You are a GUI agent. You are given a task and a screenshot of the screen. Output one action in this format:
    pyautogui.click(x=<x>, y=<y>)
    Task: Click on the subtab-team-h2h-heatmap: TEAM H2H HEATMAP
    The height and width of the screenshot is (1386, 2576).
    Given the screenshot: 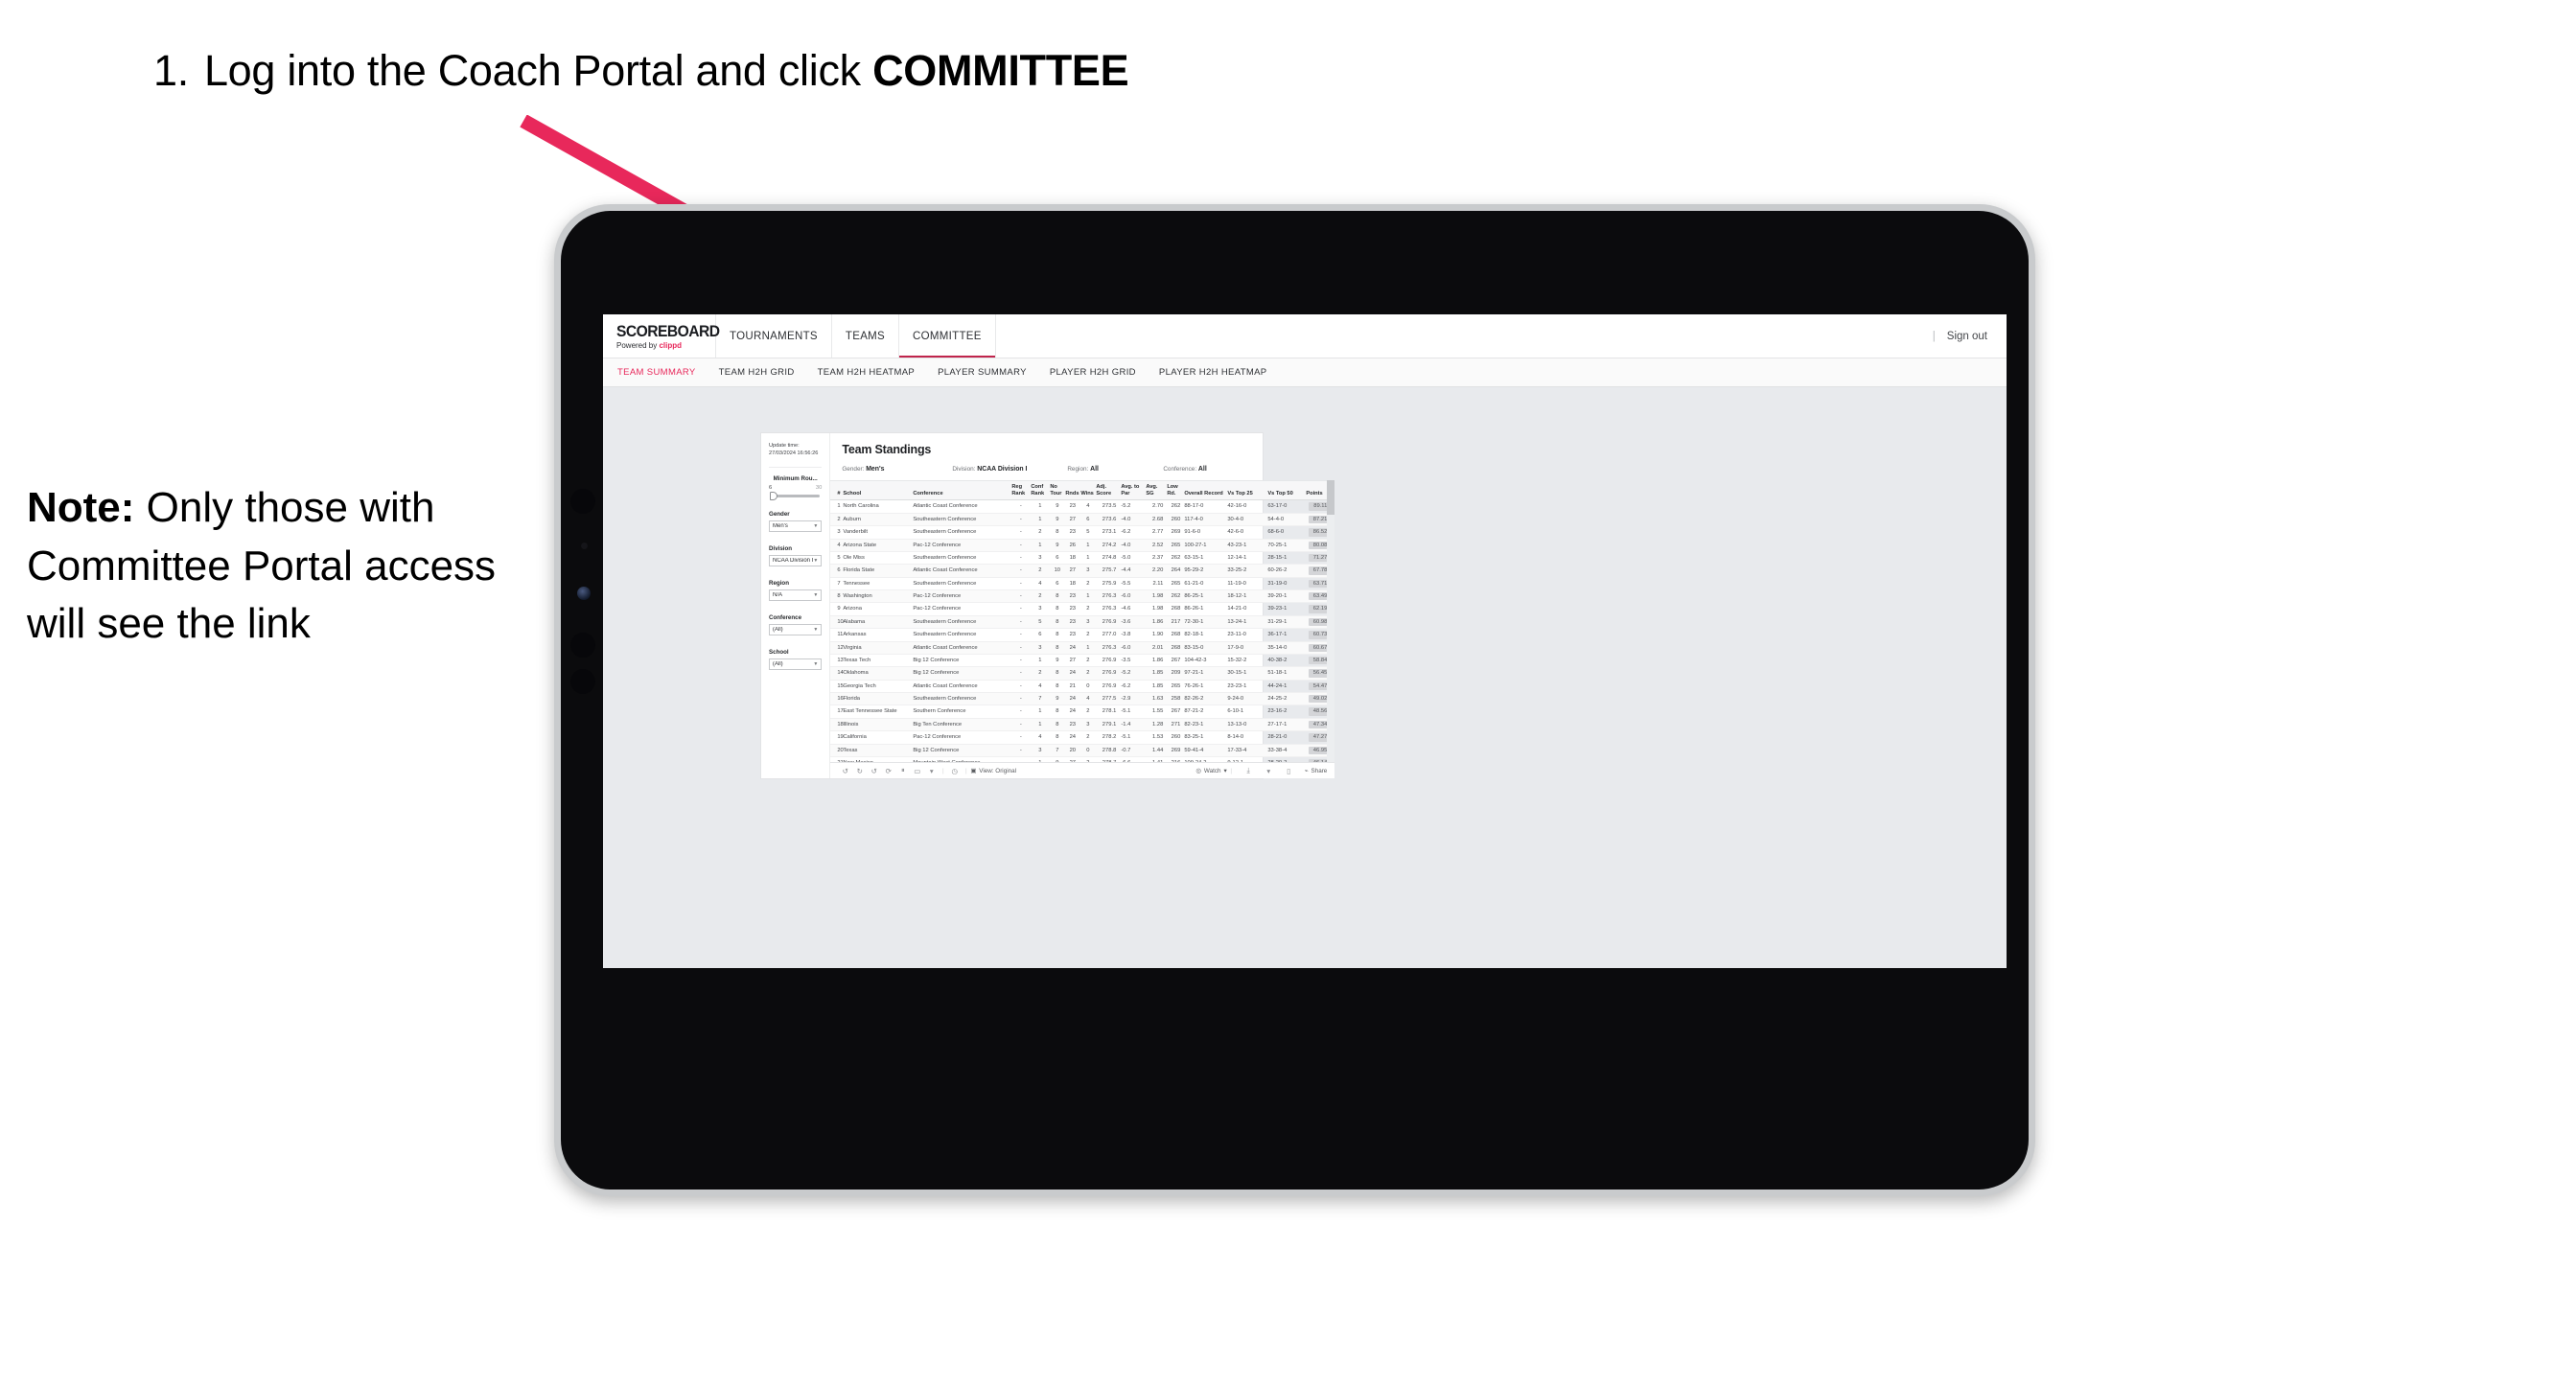 What is the action you would take?
    pyautogui.click(x=874, y=372)
    